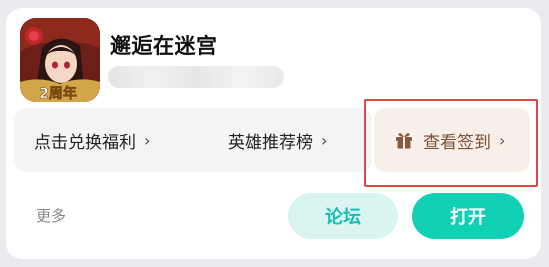 Image resolution: width=549 pixels, height=267 pixels. I want to click on app-subtitle-blurred, so click(196, 77).